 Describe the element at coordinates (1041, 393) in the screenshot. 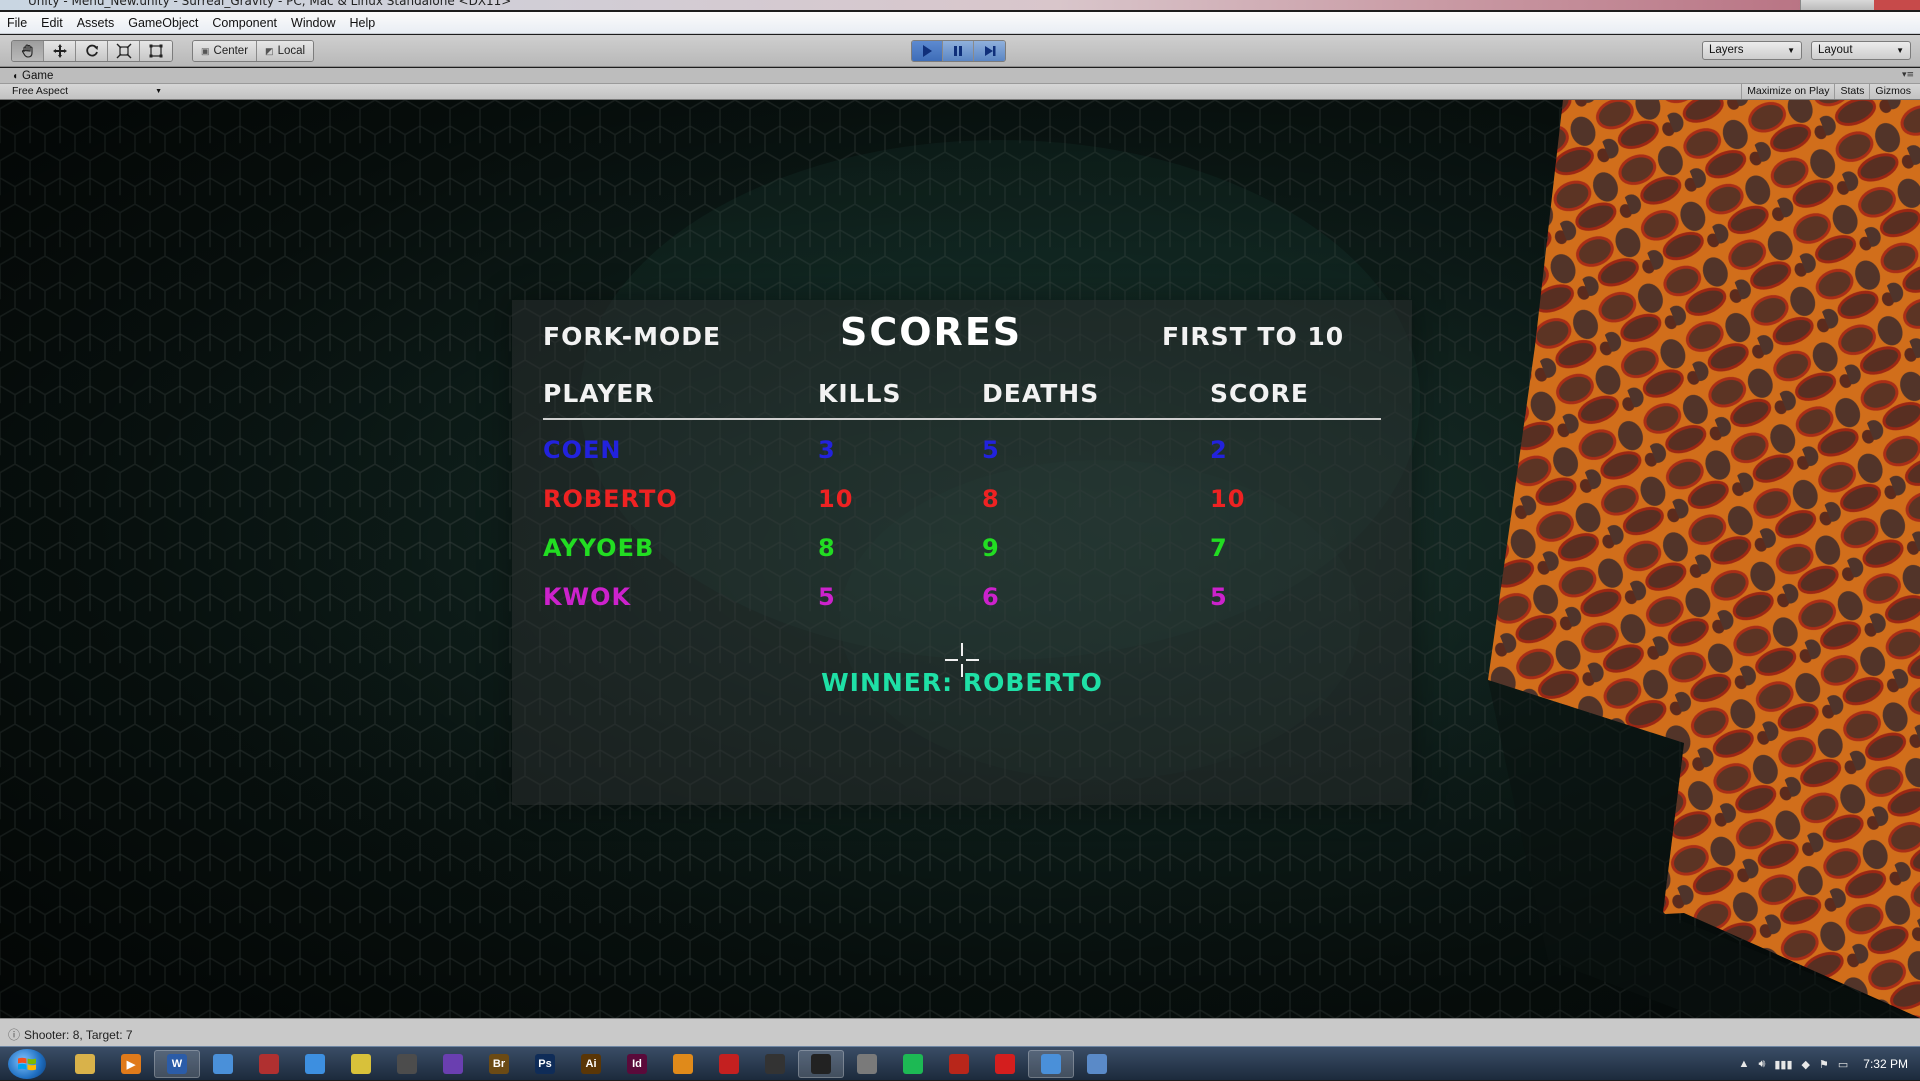

I see `header-deaths: DEATHS` at that location.